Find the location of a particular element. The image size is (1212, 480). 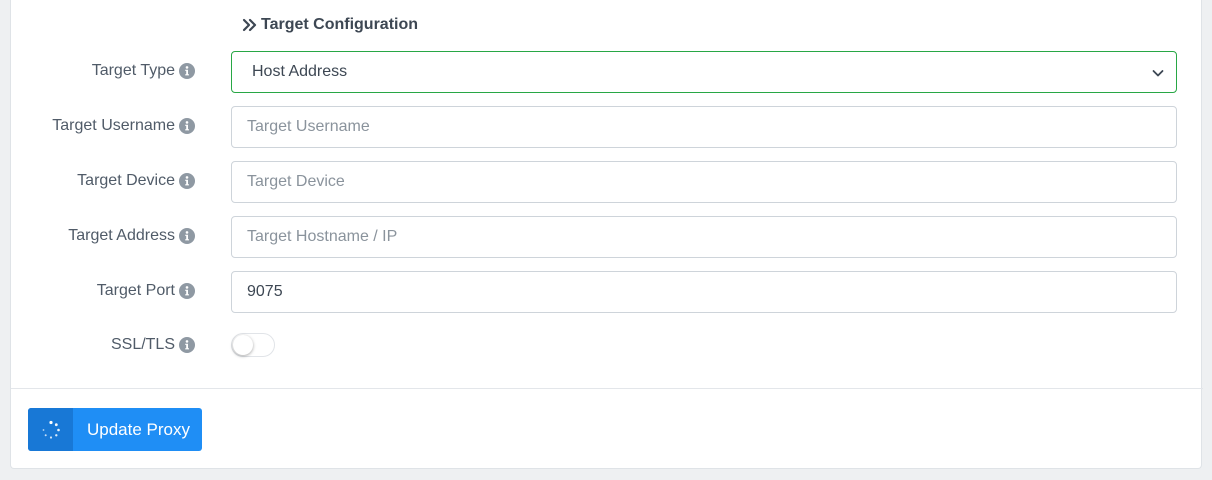

ssl-tls-row: SSL/TLS is located at coordinates (607, 346).